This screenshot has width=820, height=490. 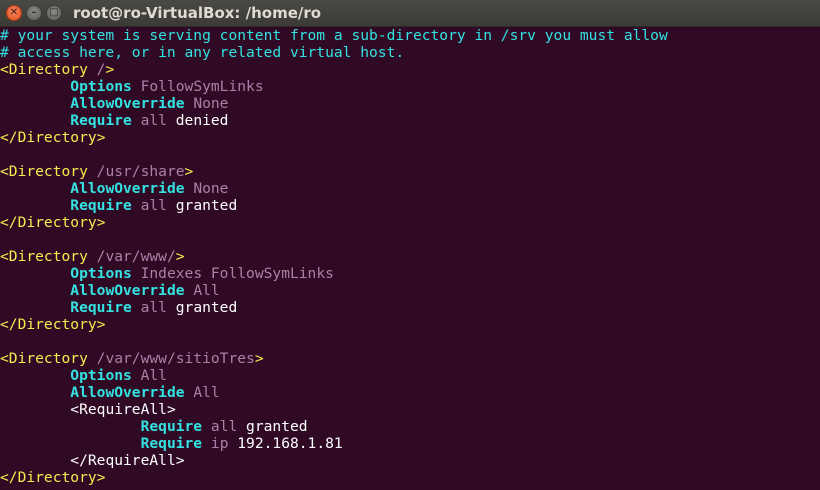 I want to click on terminal-line: <Directory /usr/share>, so click(x=410, y=171).